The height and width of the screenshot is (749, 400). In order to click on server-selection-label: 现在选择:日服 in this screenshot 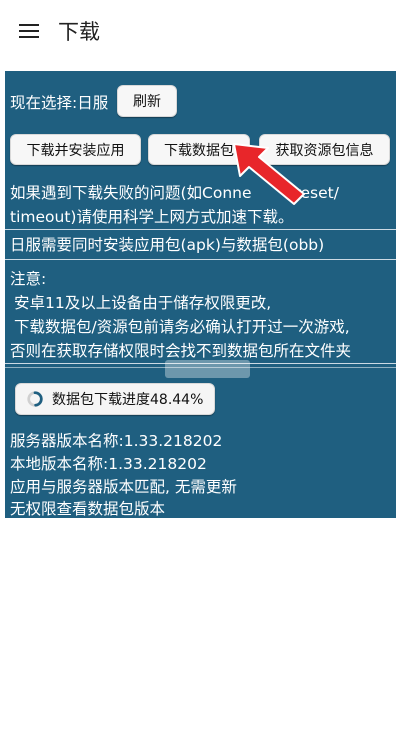, I will do `click(59, 103)`.